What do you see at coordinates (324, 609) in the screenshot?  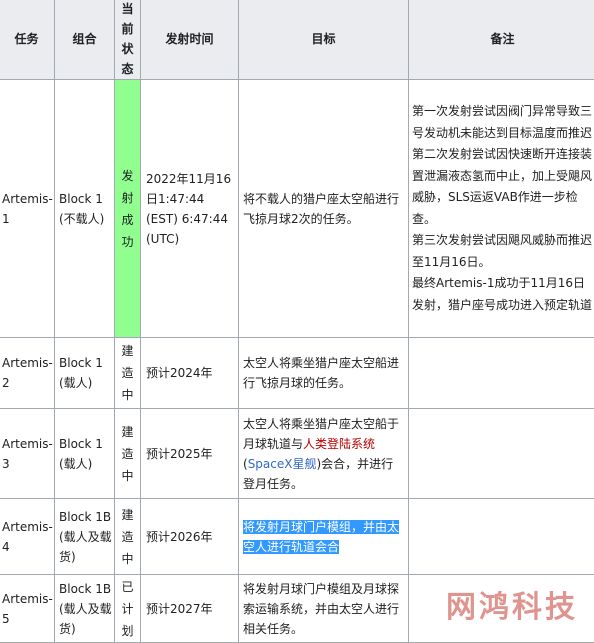 I see `cell-goal: 将发射月球门户模组及月球探索运输系统，并由太空人进行相关任务。` at bounding box center [324, 609].